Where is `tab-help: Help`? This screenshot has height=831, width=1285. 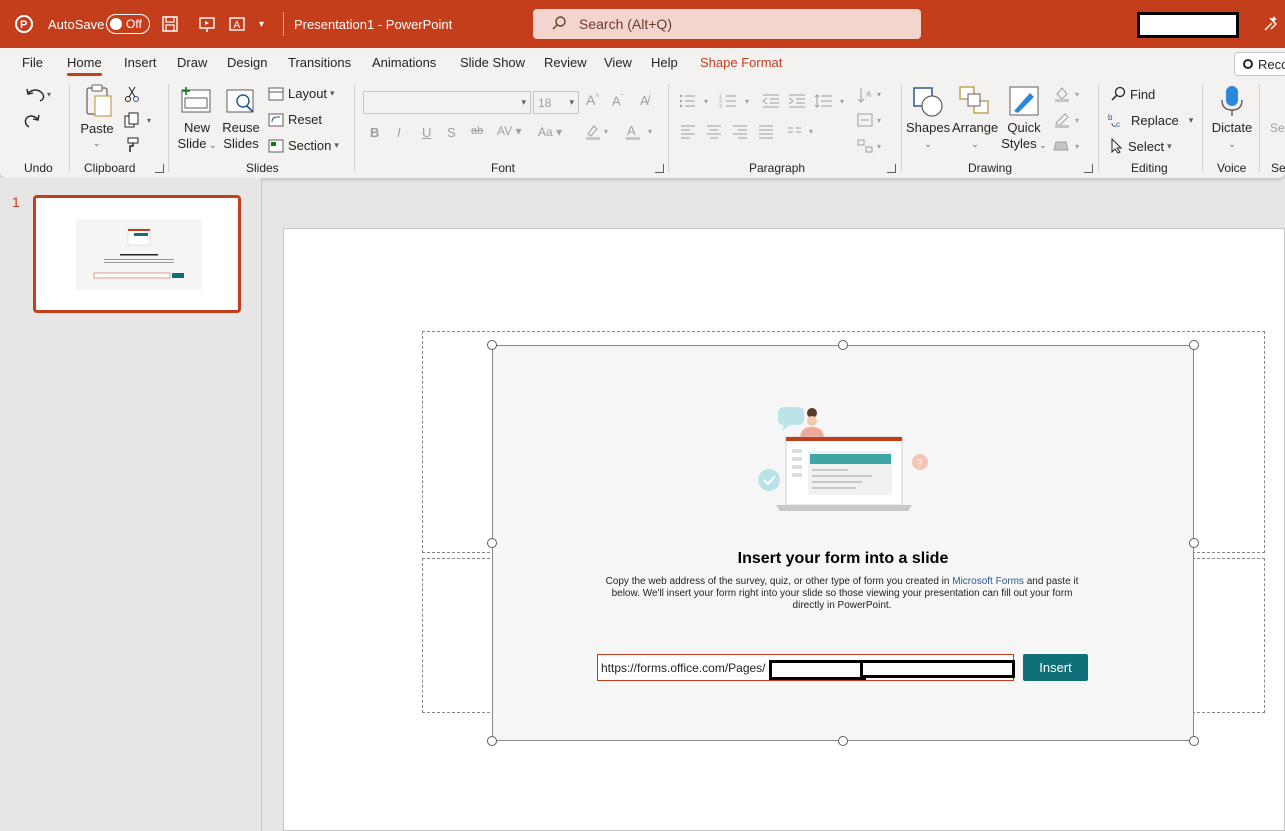
tab-help: Help is located at coordinates (664, 63).